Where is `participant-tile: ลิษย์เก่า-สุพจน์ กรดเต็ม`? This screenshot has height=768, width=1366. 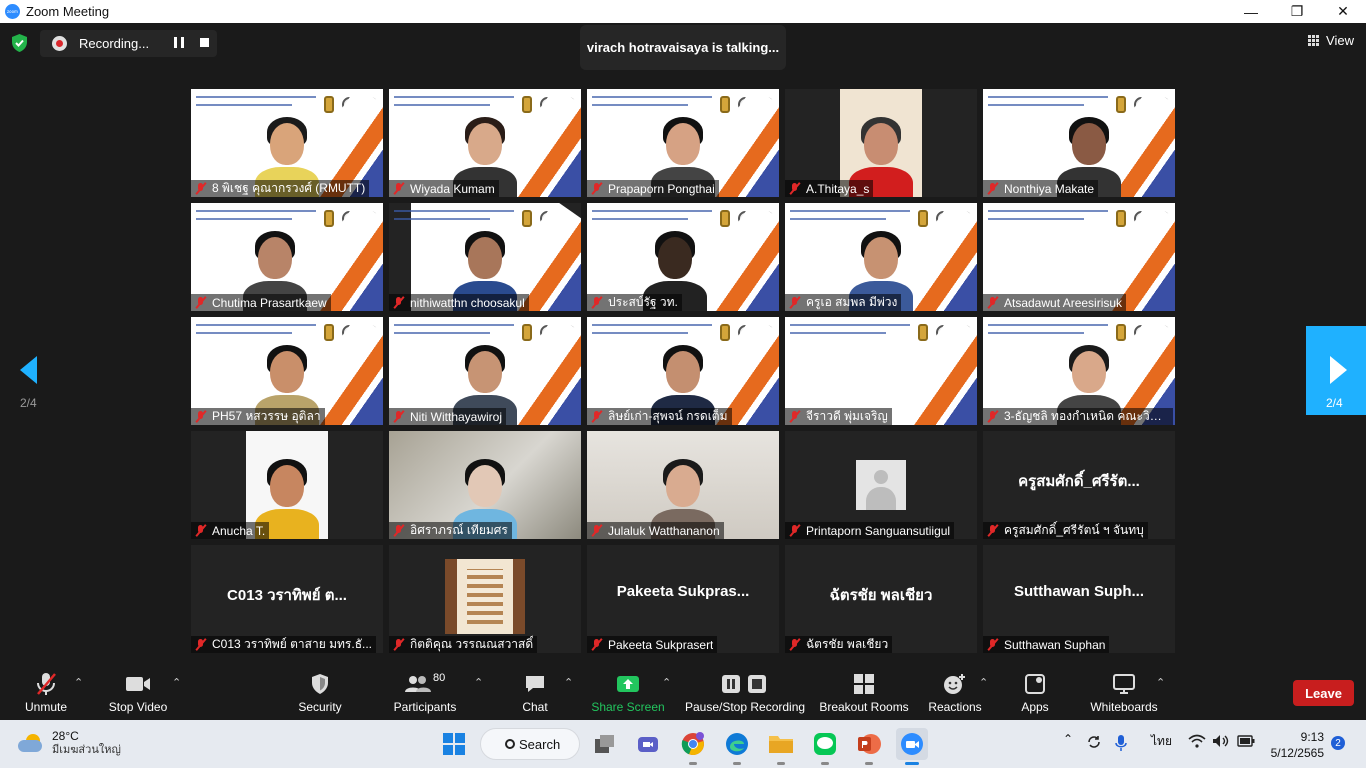 participant-tile: ลิษย์เก่า-สุพจน์ กรดเต็ม is located at coordinates (683, 371).